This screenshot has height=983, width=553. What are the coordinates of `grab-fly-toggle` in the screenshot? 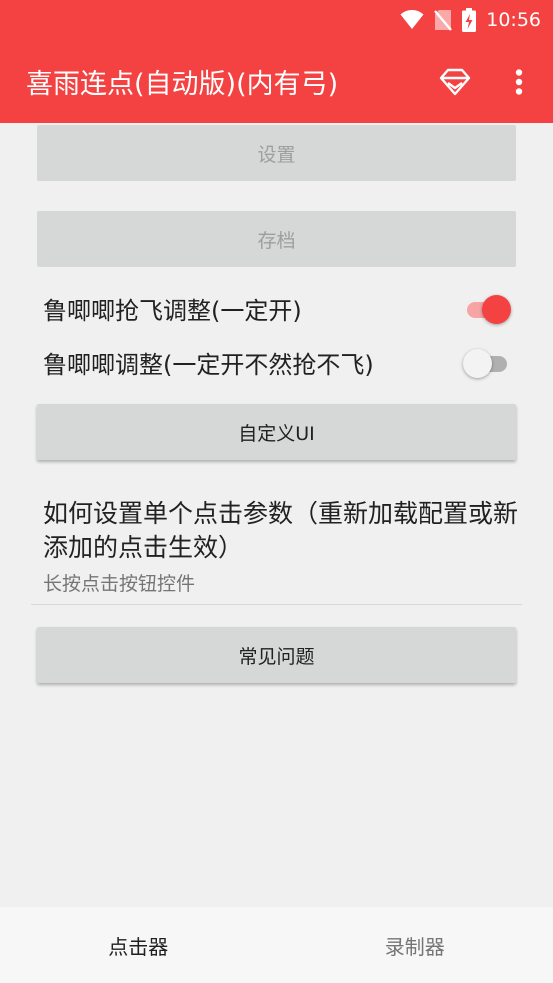 It's located at (488, 308).